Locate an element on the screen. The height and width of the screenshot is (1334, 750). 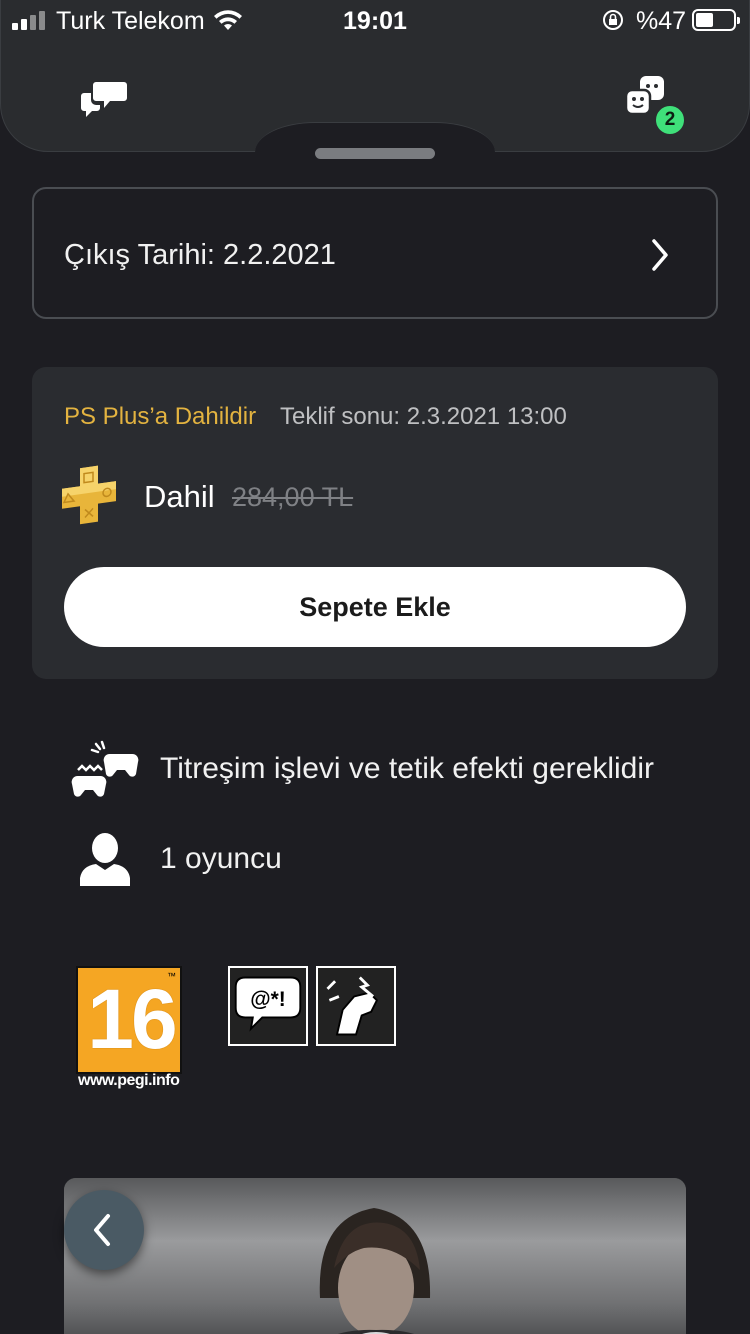
release-date-row: Çıkış Tarihi: 2.2.2021 is located at coordinates (375, 253).